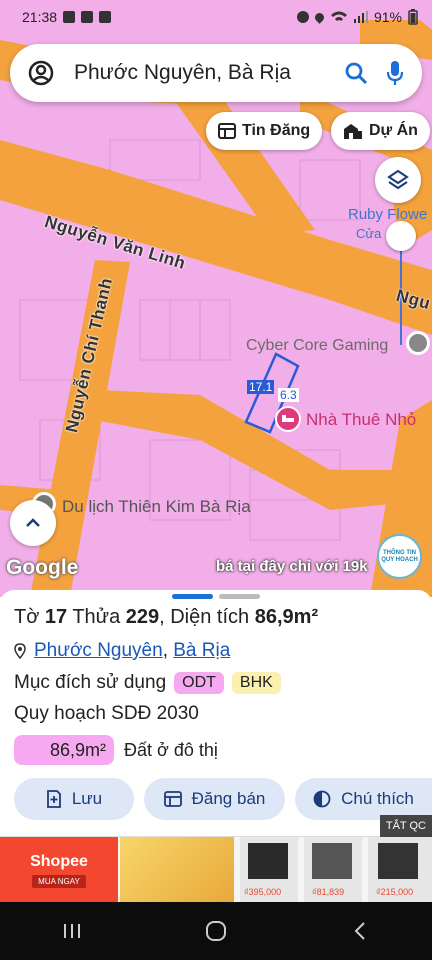 Image resolution: width=432 pixels, height=960 pixels. Describe the element at coordinates (356, 73) in the screenshot. I see `search-icon` at that location.